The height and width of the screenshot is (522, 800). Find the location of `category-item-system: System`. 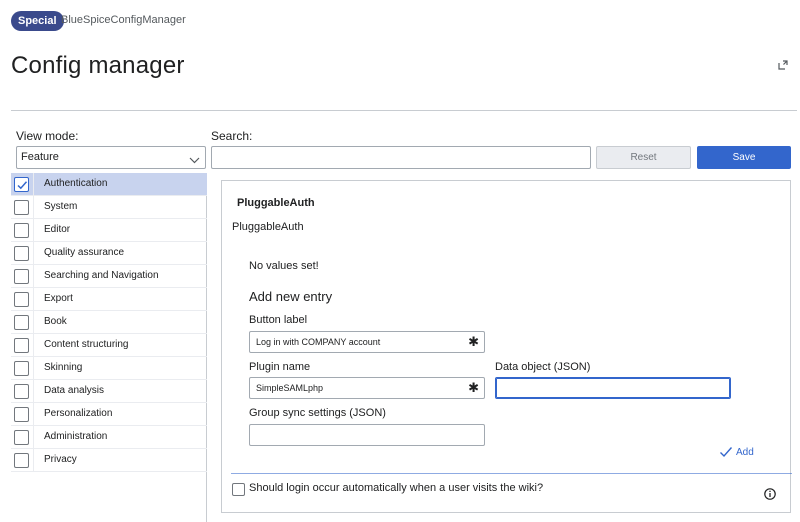

category-item-system: System is located at coordinates (109, 207).